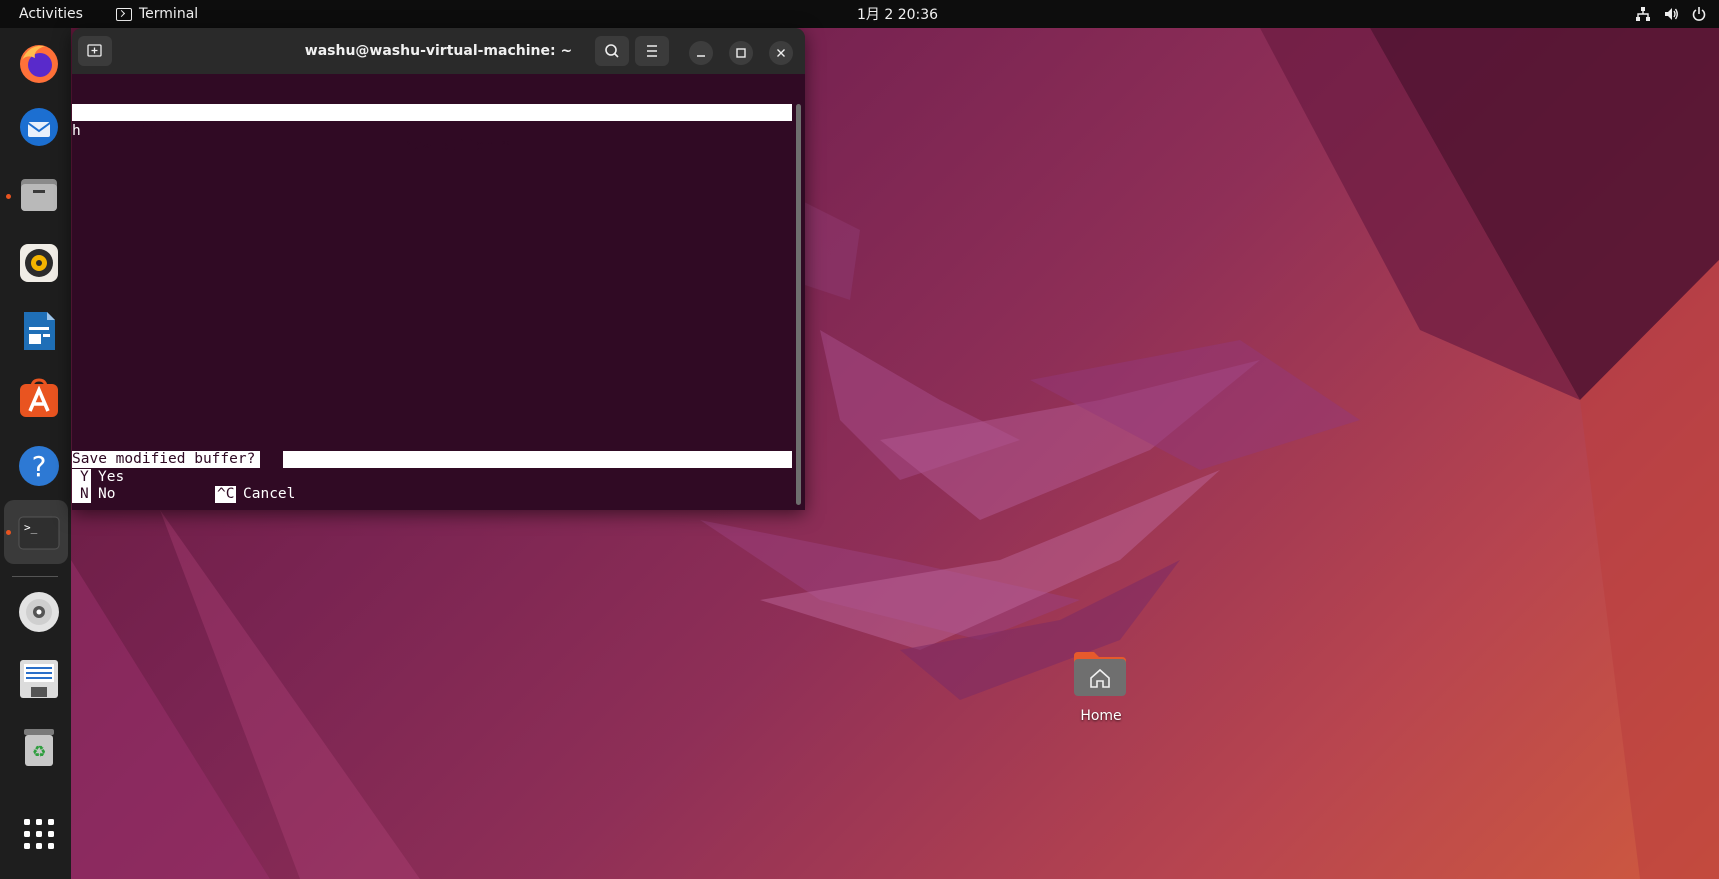  I want to click on dock-separator, so click(35, 576).